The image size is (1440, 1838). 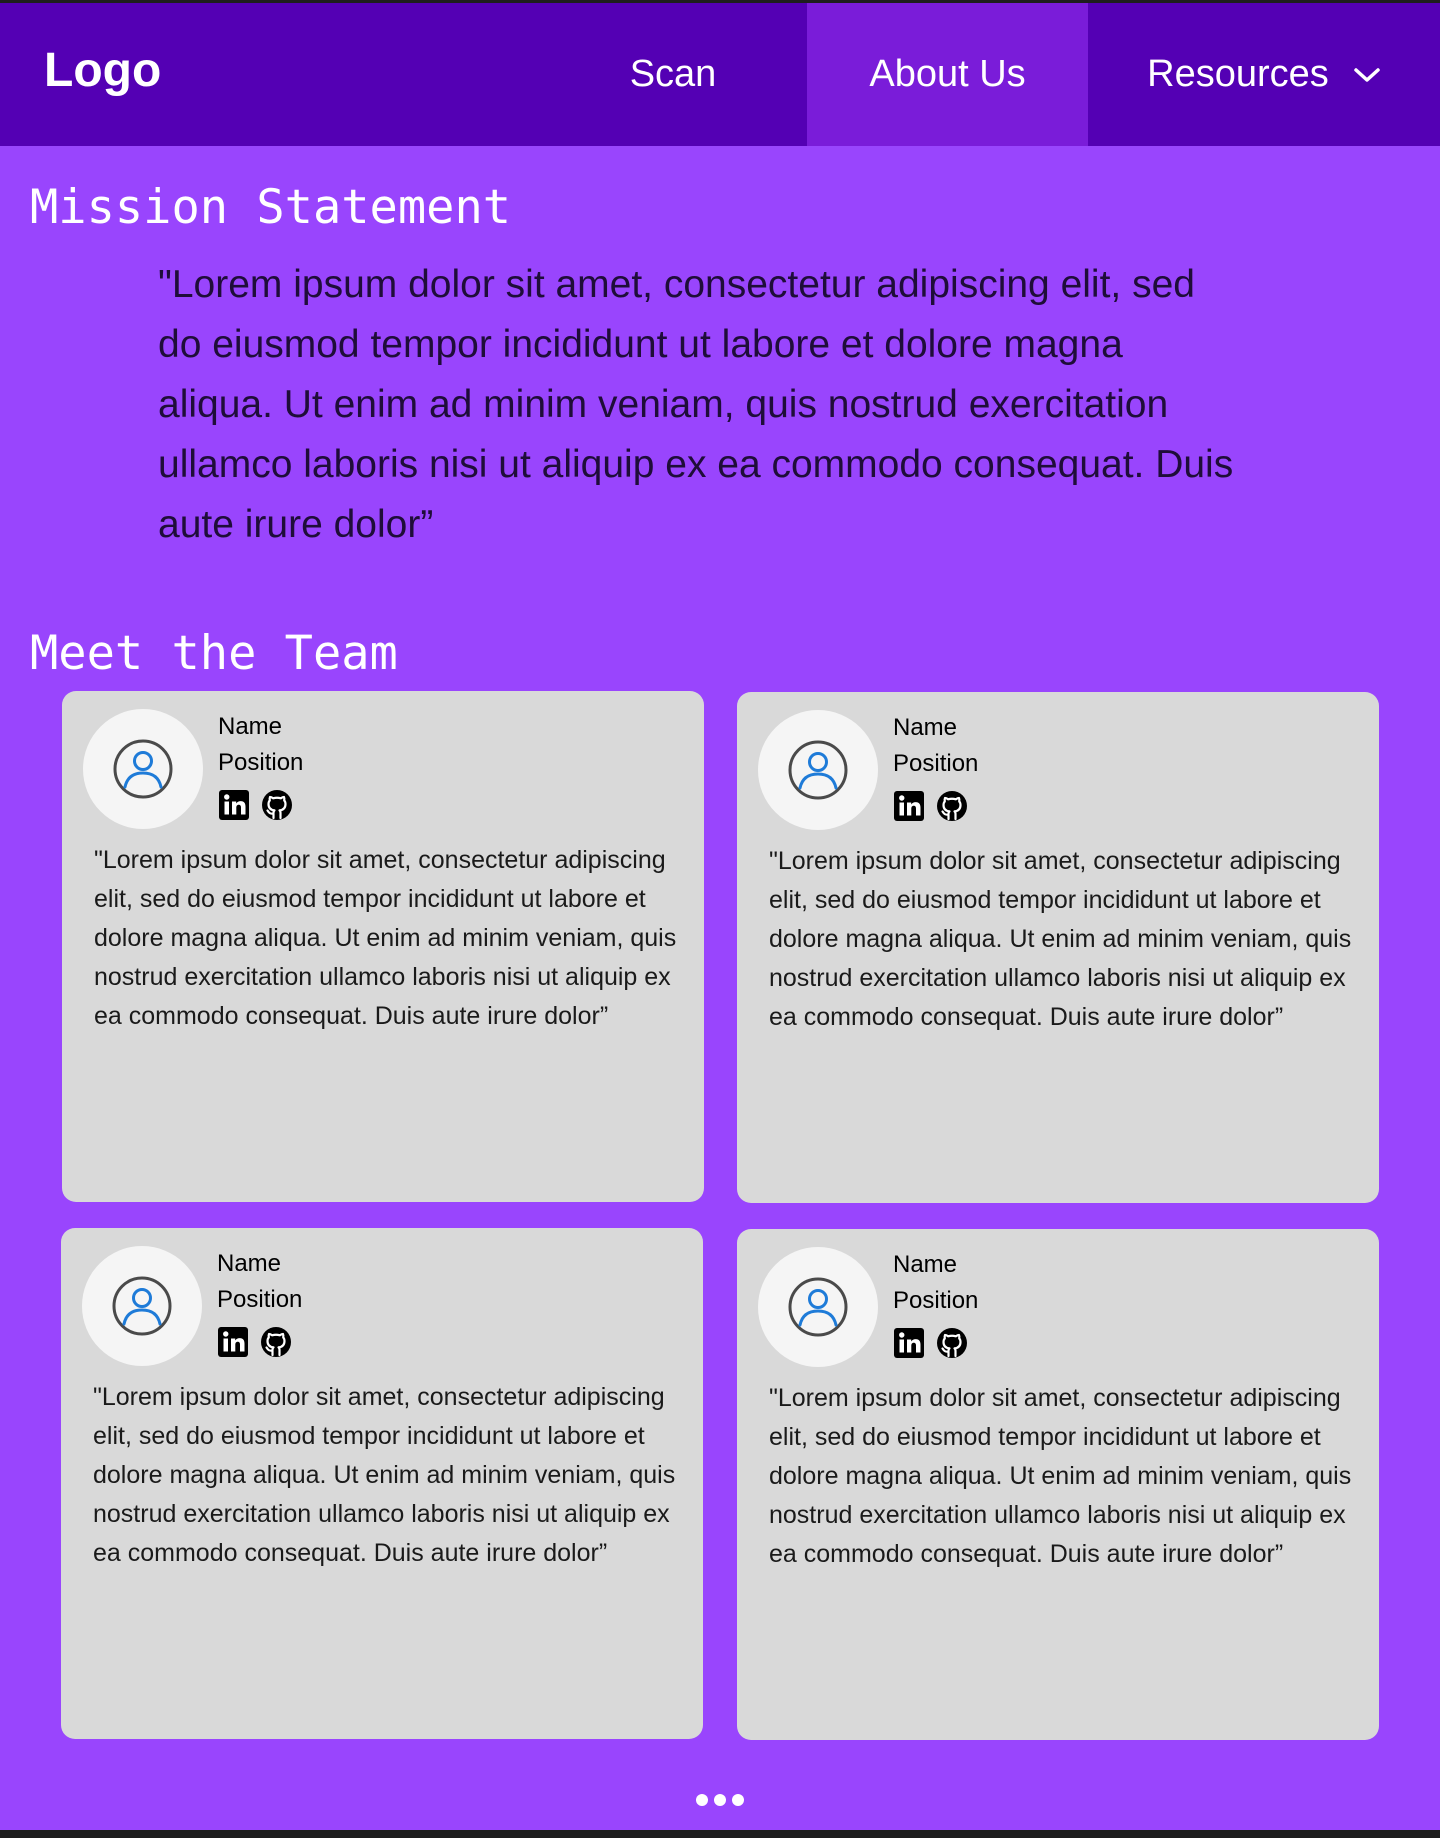 I want to click on nav-item-about-us: About Us, so click(x=947, y=74).